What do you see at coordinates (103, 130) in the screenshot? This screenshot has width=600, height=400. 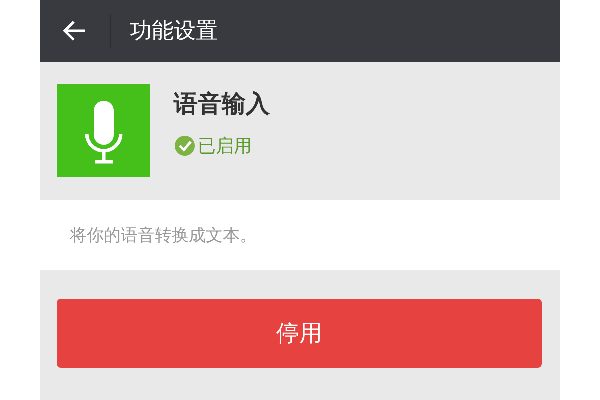 I see `microphone-icon` at bounding box center [103, 130].